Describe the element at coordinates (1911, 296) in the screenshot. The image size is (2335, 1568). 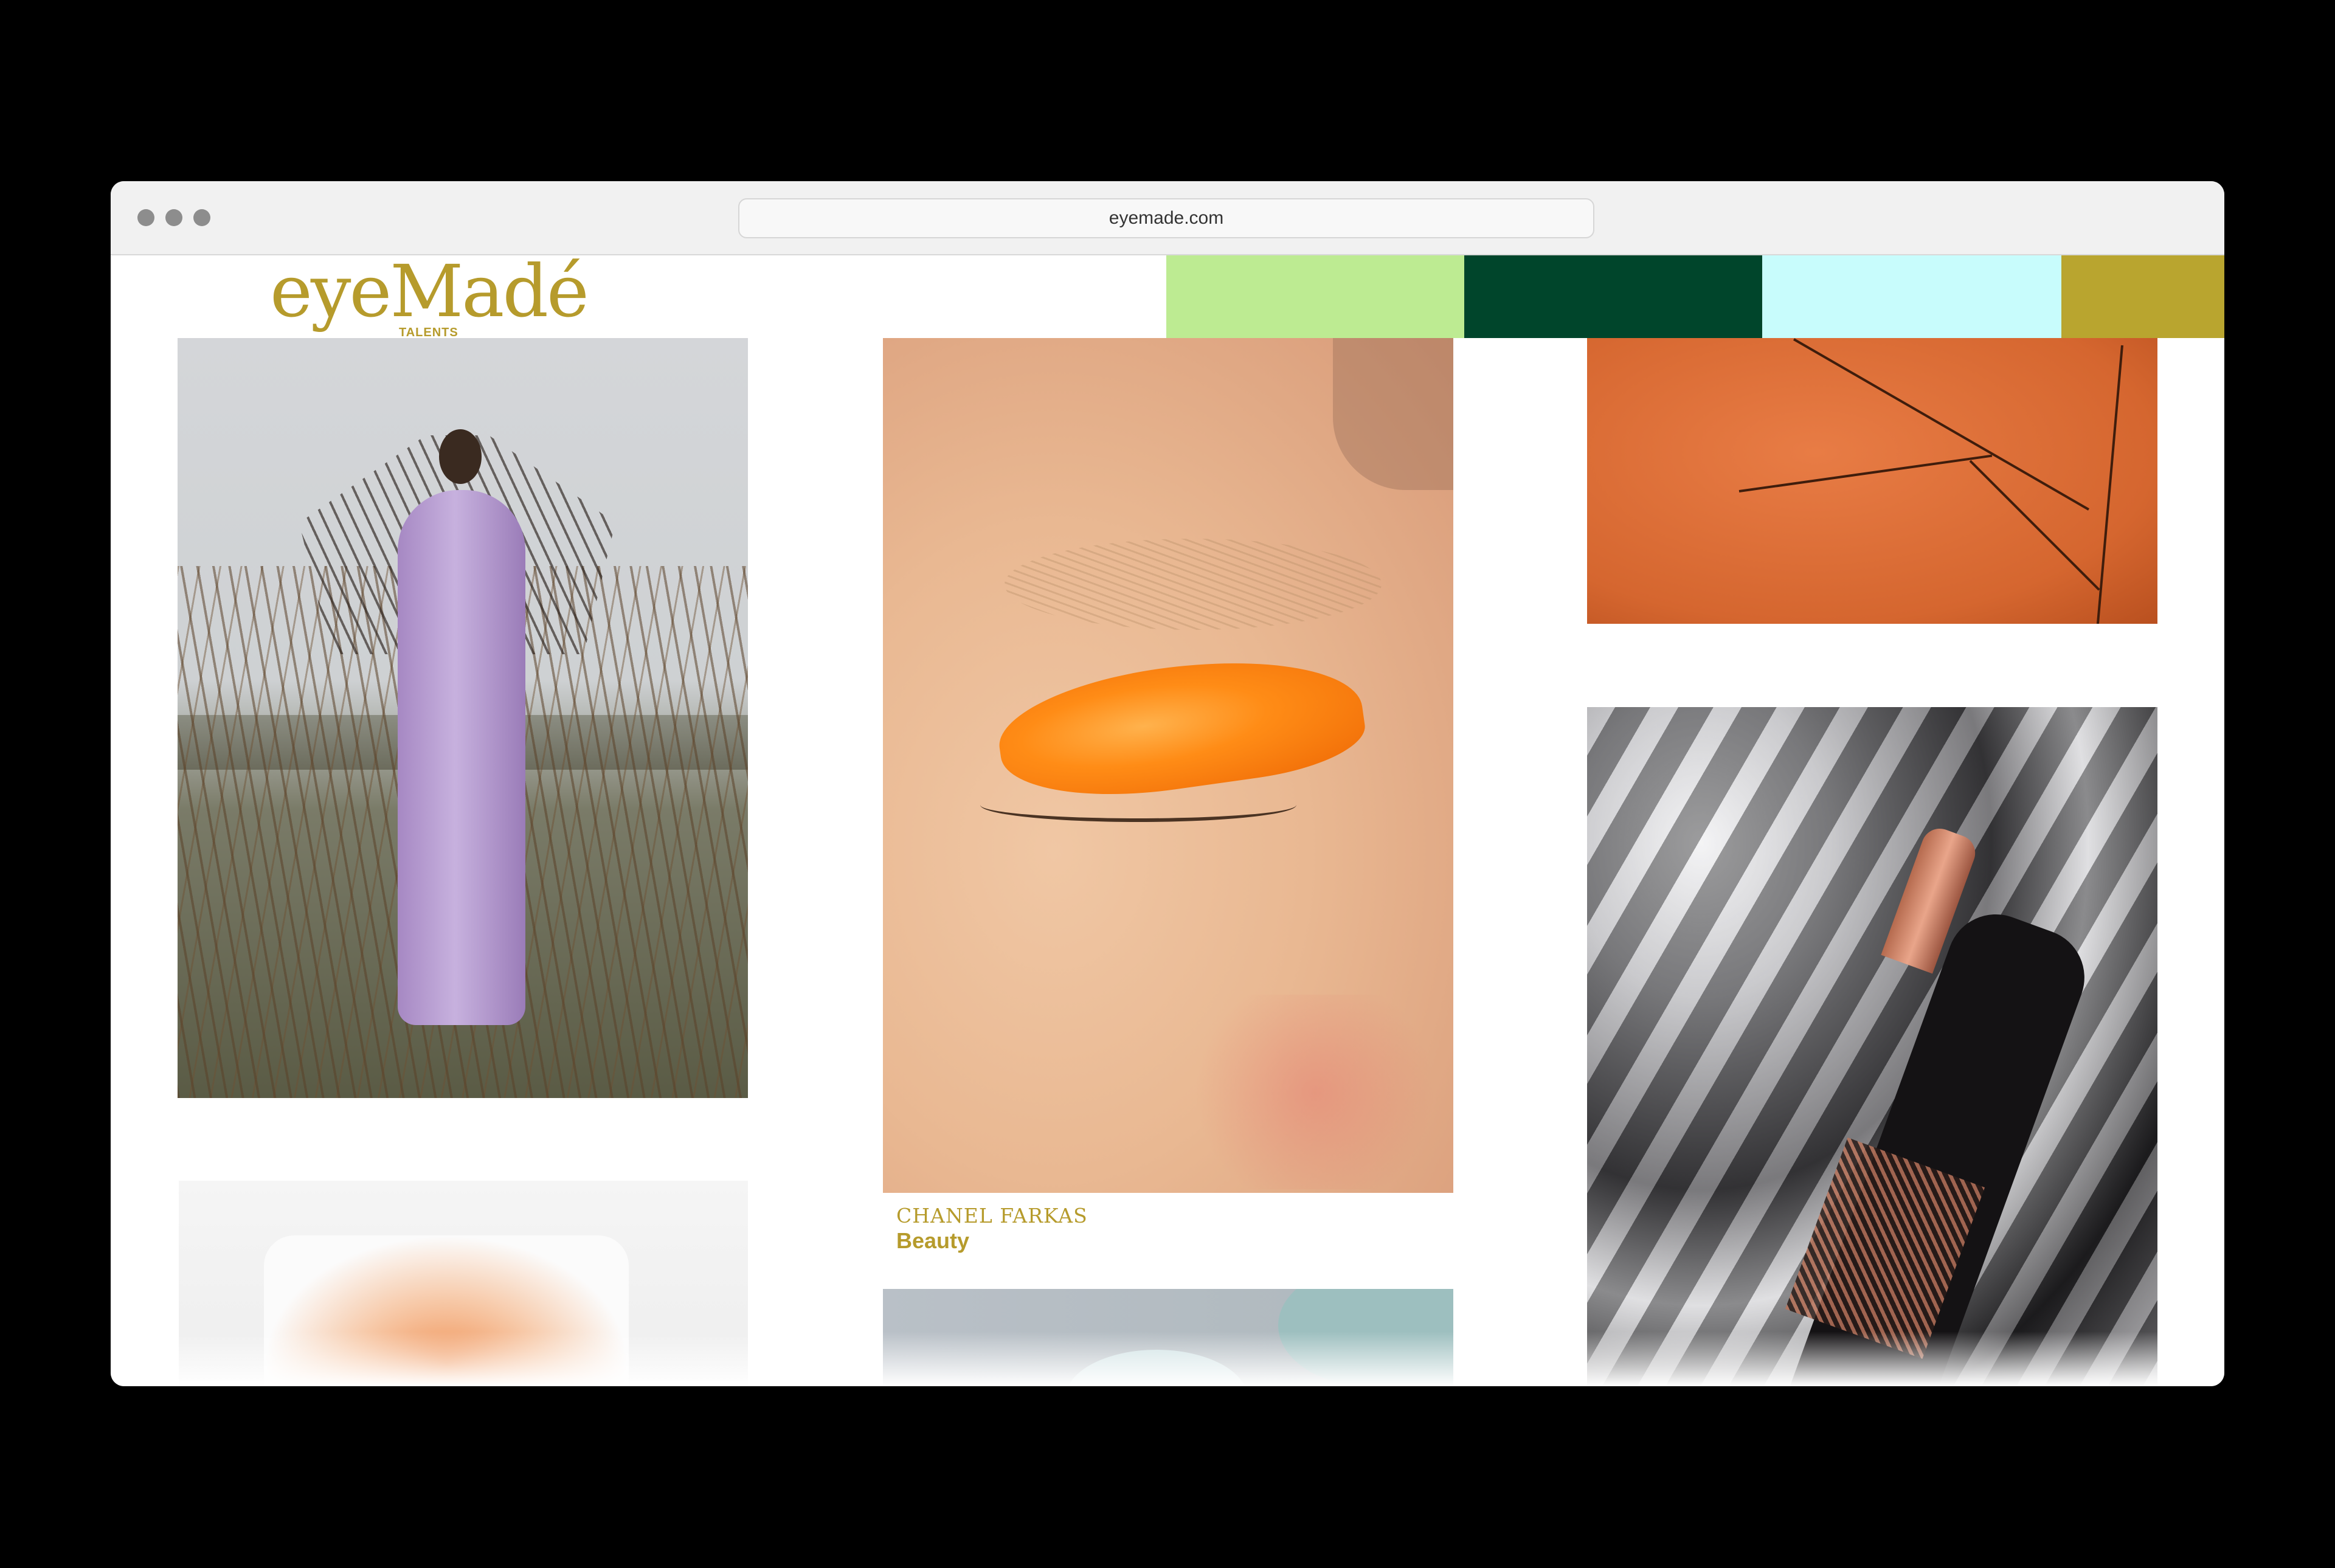
I see `color-swatch-light-cyan` at that location.